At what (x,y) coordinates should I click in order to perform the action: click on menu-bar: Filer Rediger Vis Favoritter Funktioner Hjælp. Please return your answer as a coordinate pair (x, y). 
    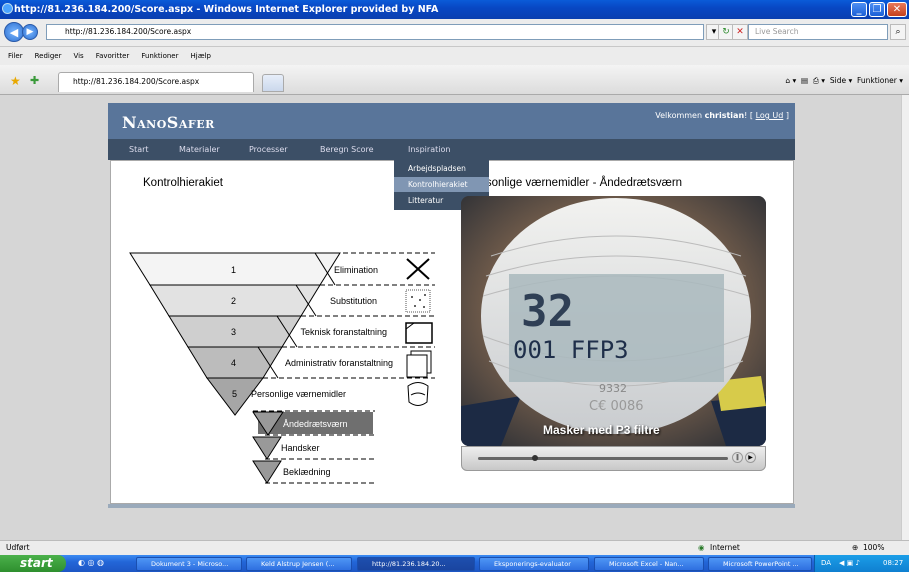
    Looking at the image, I should click on (454, 56).